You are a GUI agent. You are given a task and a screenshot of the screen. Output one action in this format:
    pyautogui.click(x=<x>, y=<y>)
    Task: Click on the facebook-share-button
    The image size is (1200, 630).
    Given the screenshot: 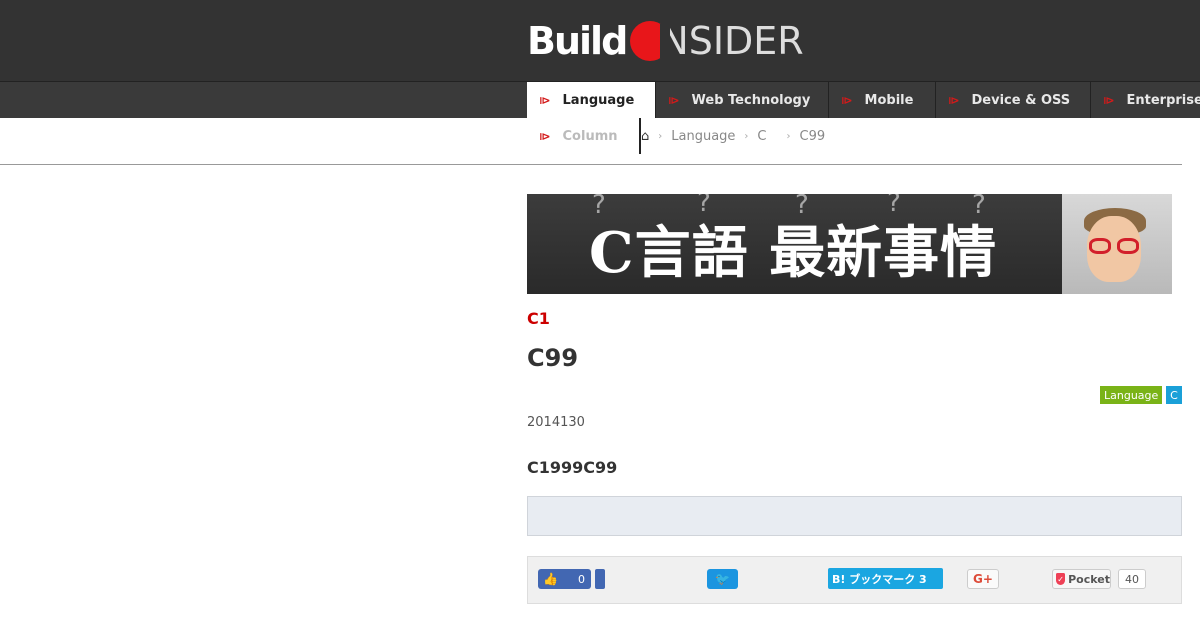 What is the action you would take?
    pyautogui.click(x=600, y=579)
    